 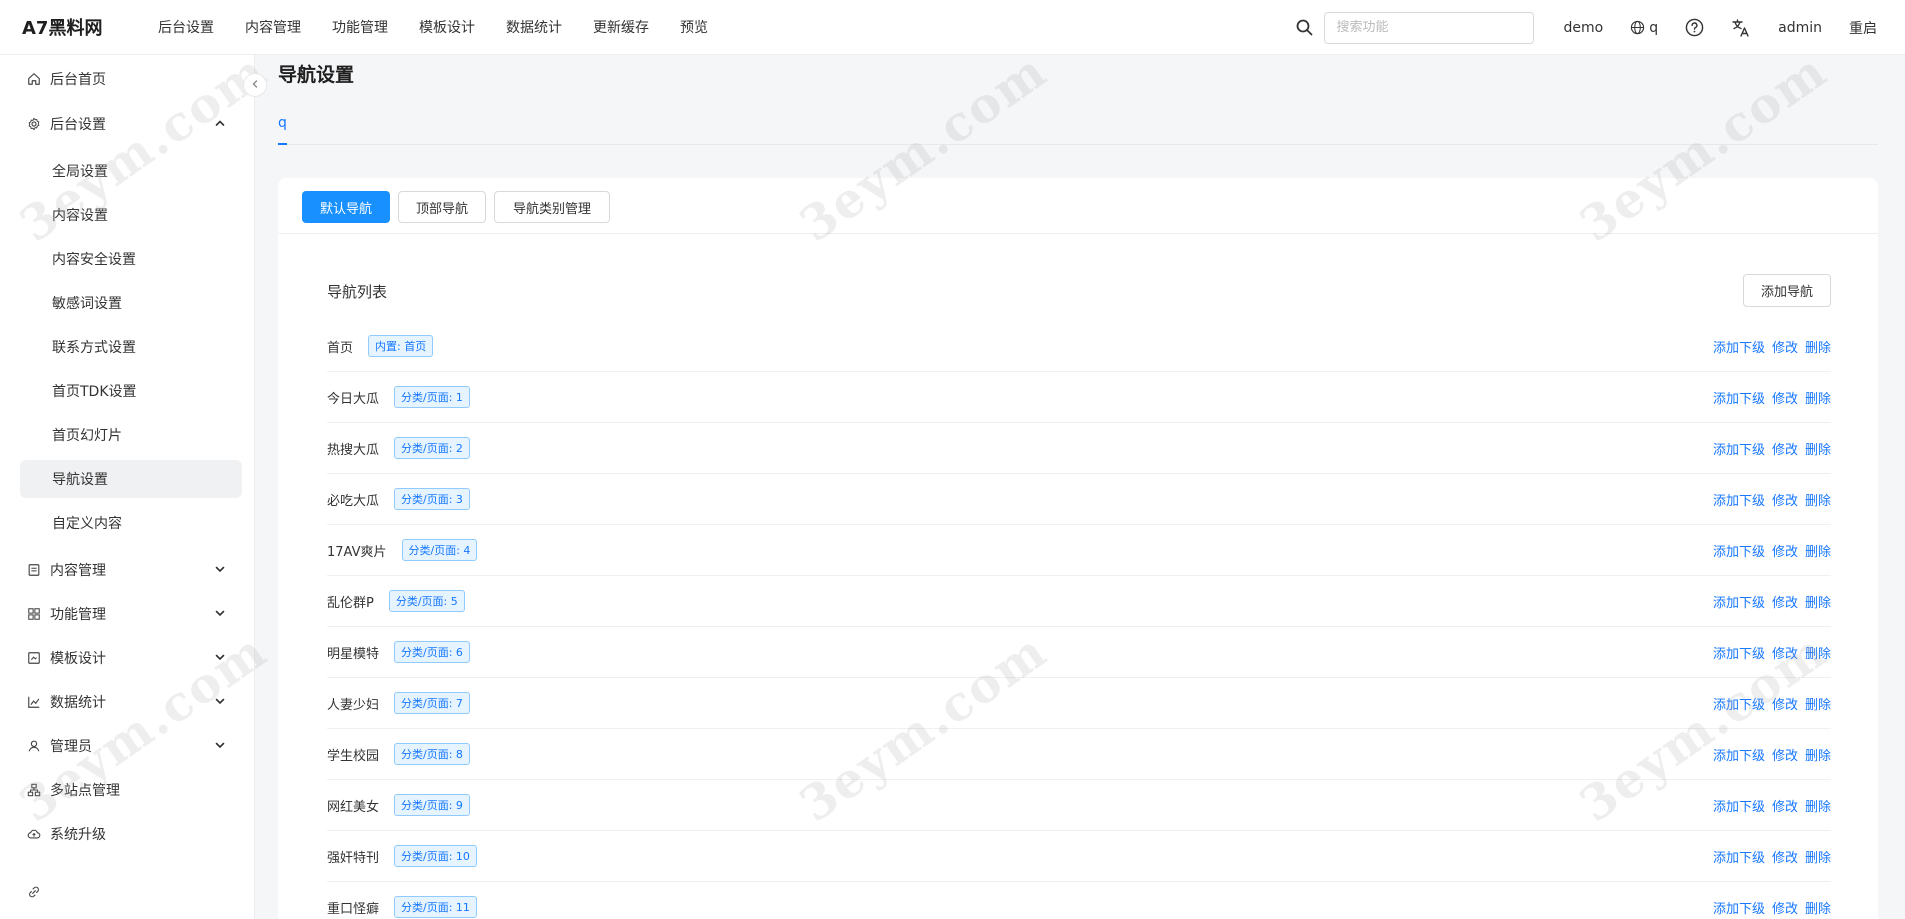 What do you see at coordinates (131, 215) in the screenshot?
I see `sidebar-sub-content: 内容设置` at bounding box center [131, 215].